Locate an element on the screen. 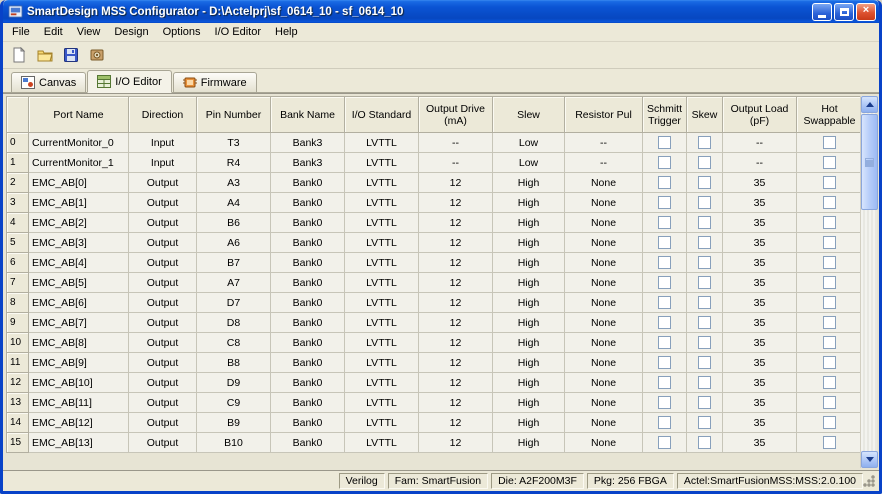 The height and width of the screenshot is (494, 882). close-button: × is located at coordinates (866, 11).